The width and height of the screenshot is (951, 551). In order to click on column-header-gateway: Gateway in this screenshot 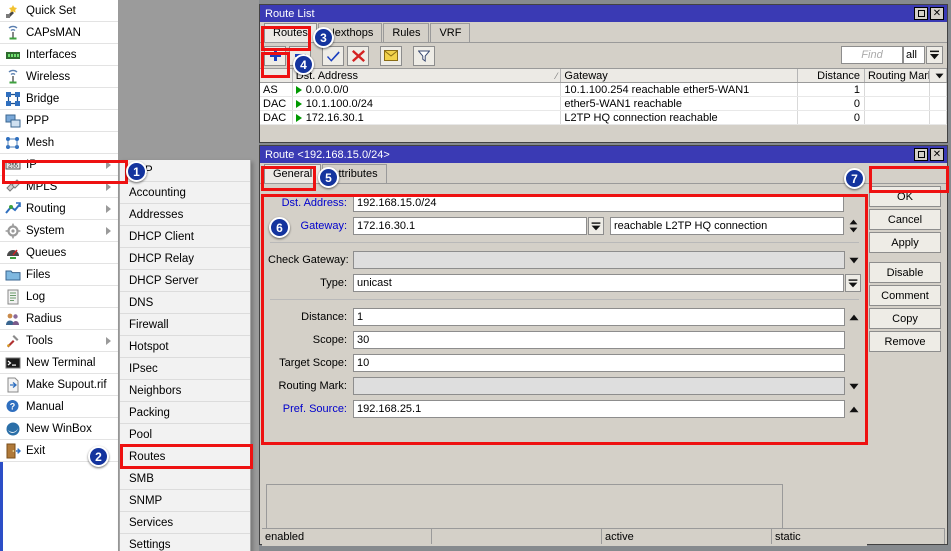, I will do `click(679, 75)`.